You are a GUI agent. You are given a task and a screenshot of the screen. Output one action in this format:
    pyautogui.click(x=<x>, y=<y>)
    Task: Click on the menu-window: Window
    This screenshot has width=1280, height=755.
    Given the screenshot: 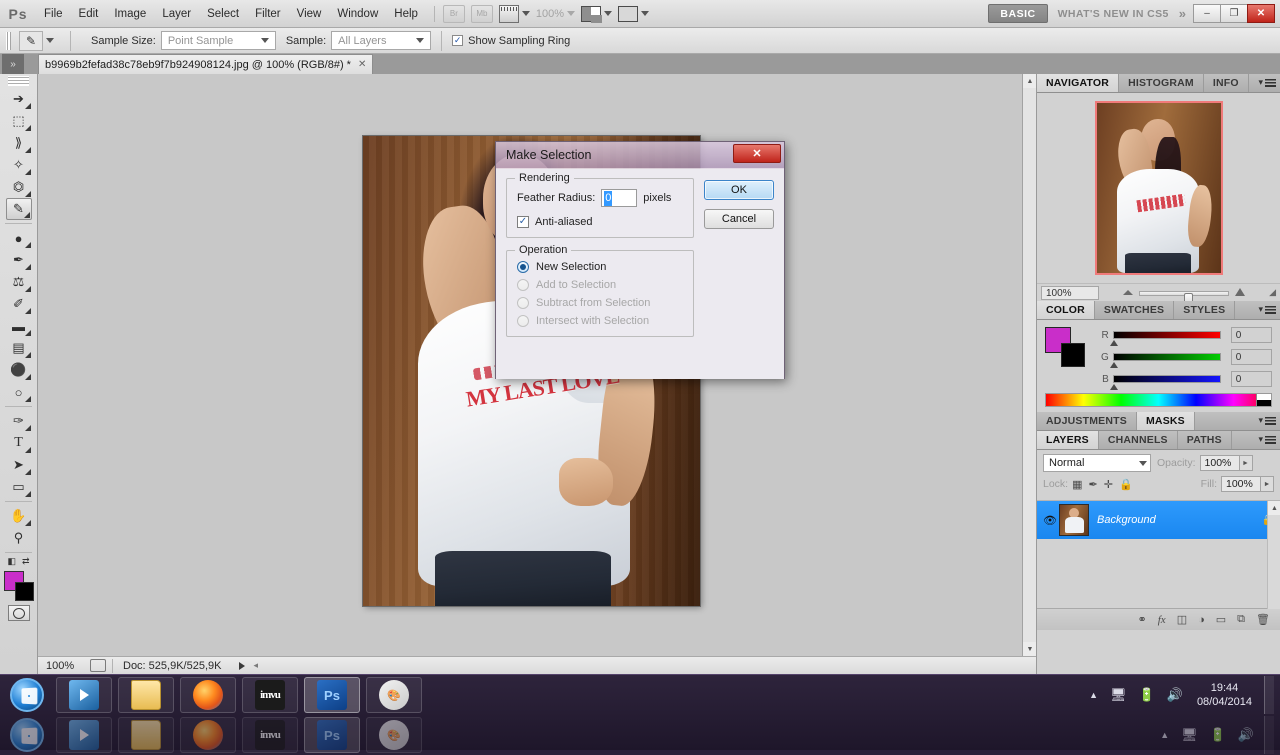 What is the action you would take?
    pyautogui.click(x=357, y=14)
    